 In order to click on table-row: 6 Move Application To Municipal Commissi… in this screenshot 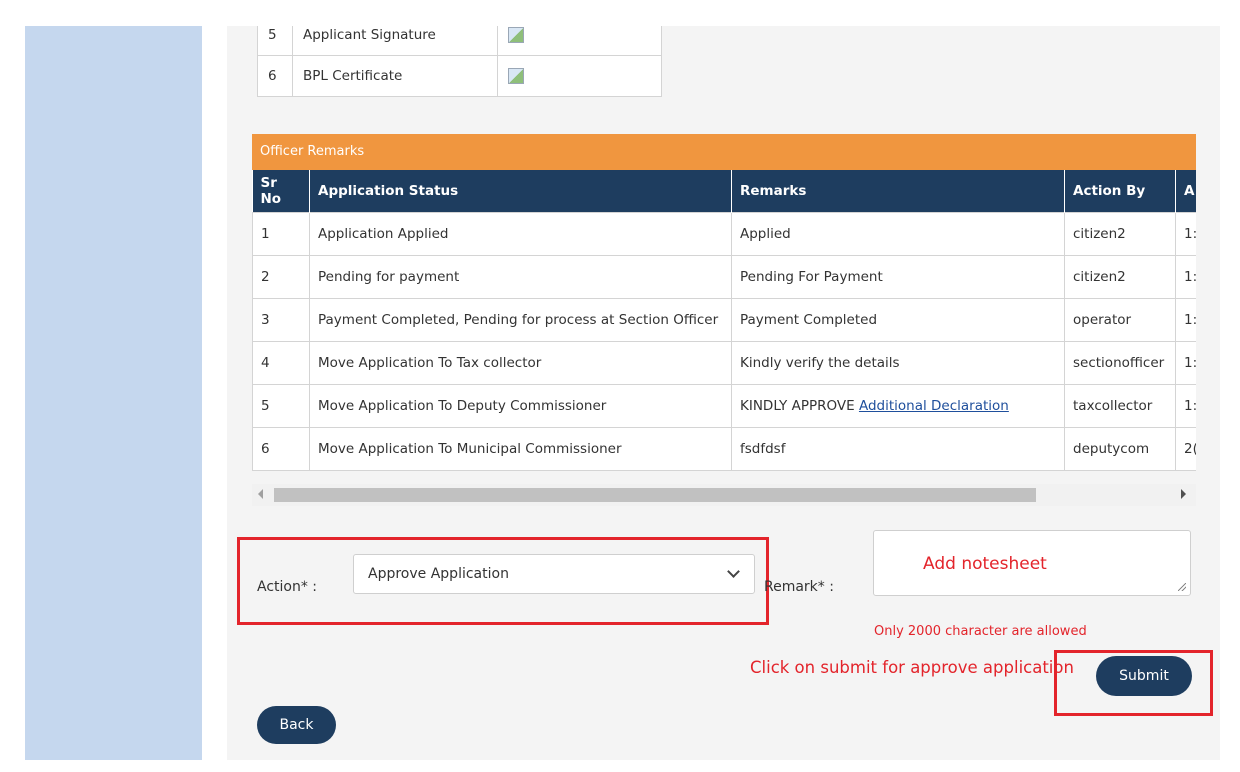, I will do `click(724, 449)`.